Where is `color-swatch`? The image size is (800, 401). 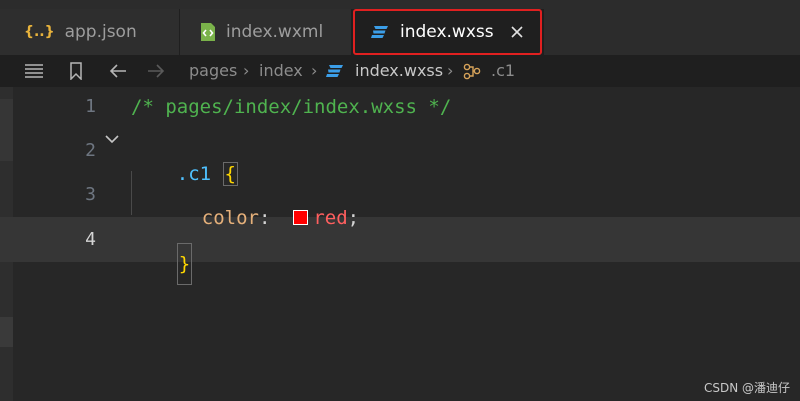 color-swatch is located at coordinates (301, 217).